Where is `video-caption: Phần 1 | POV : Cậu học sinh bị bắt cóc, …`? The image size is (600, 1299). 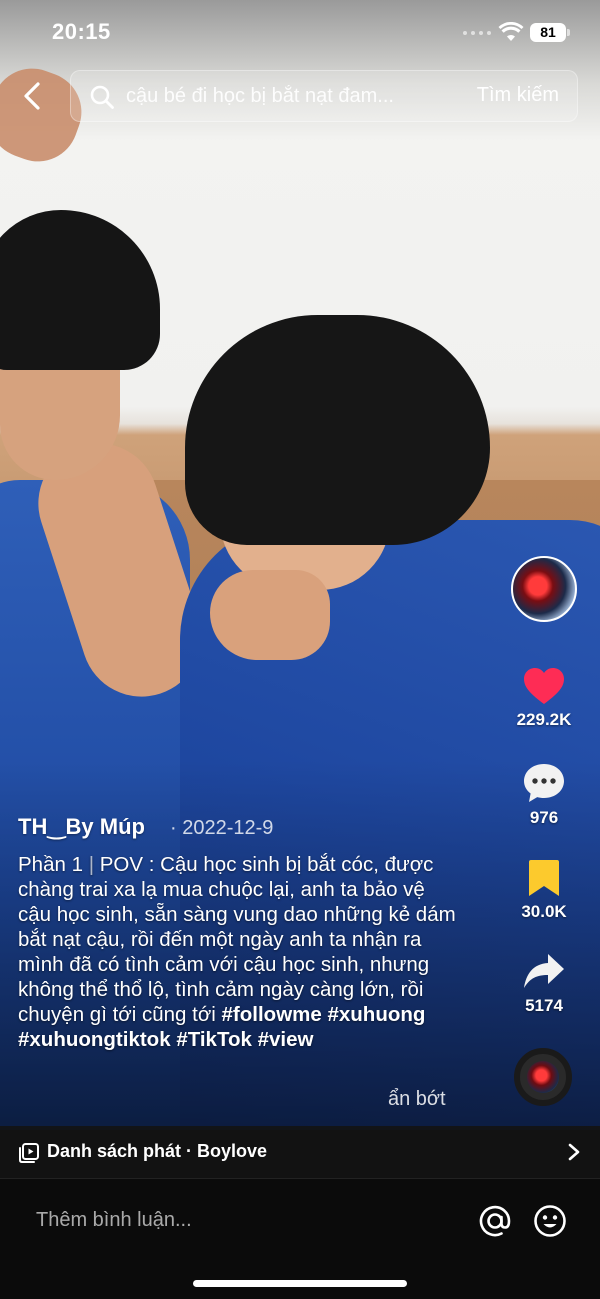 video-caption: Phần 1 | POV : Cậu học sinh bị bắt cóc, … is located at coordinates (238, 952).